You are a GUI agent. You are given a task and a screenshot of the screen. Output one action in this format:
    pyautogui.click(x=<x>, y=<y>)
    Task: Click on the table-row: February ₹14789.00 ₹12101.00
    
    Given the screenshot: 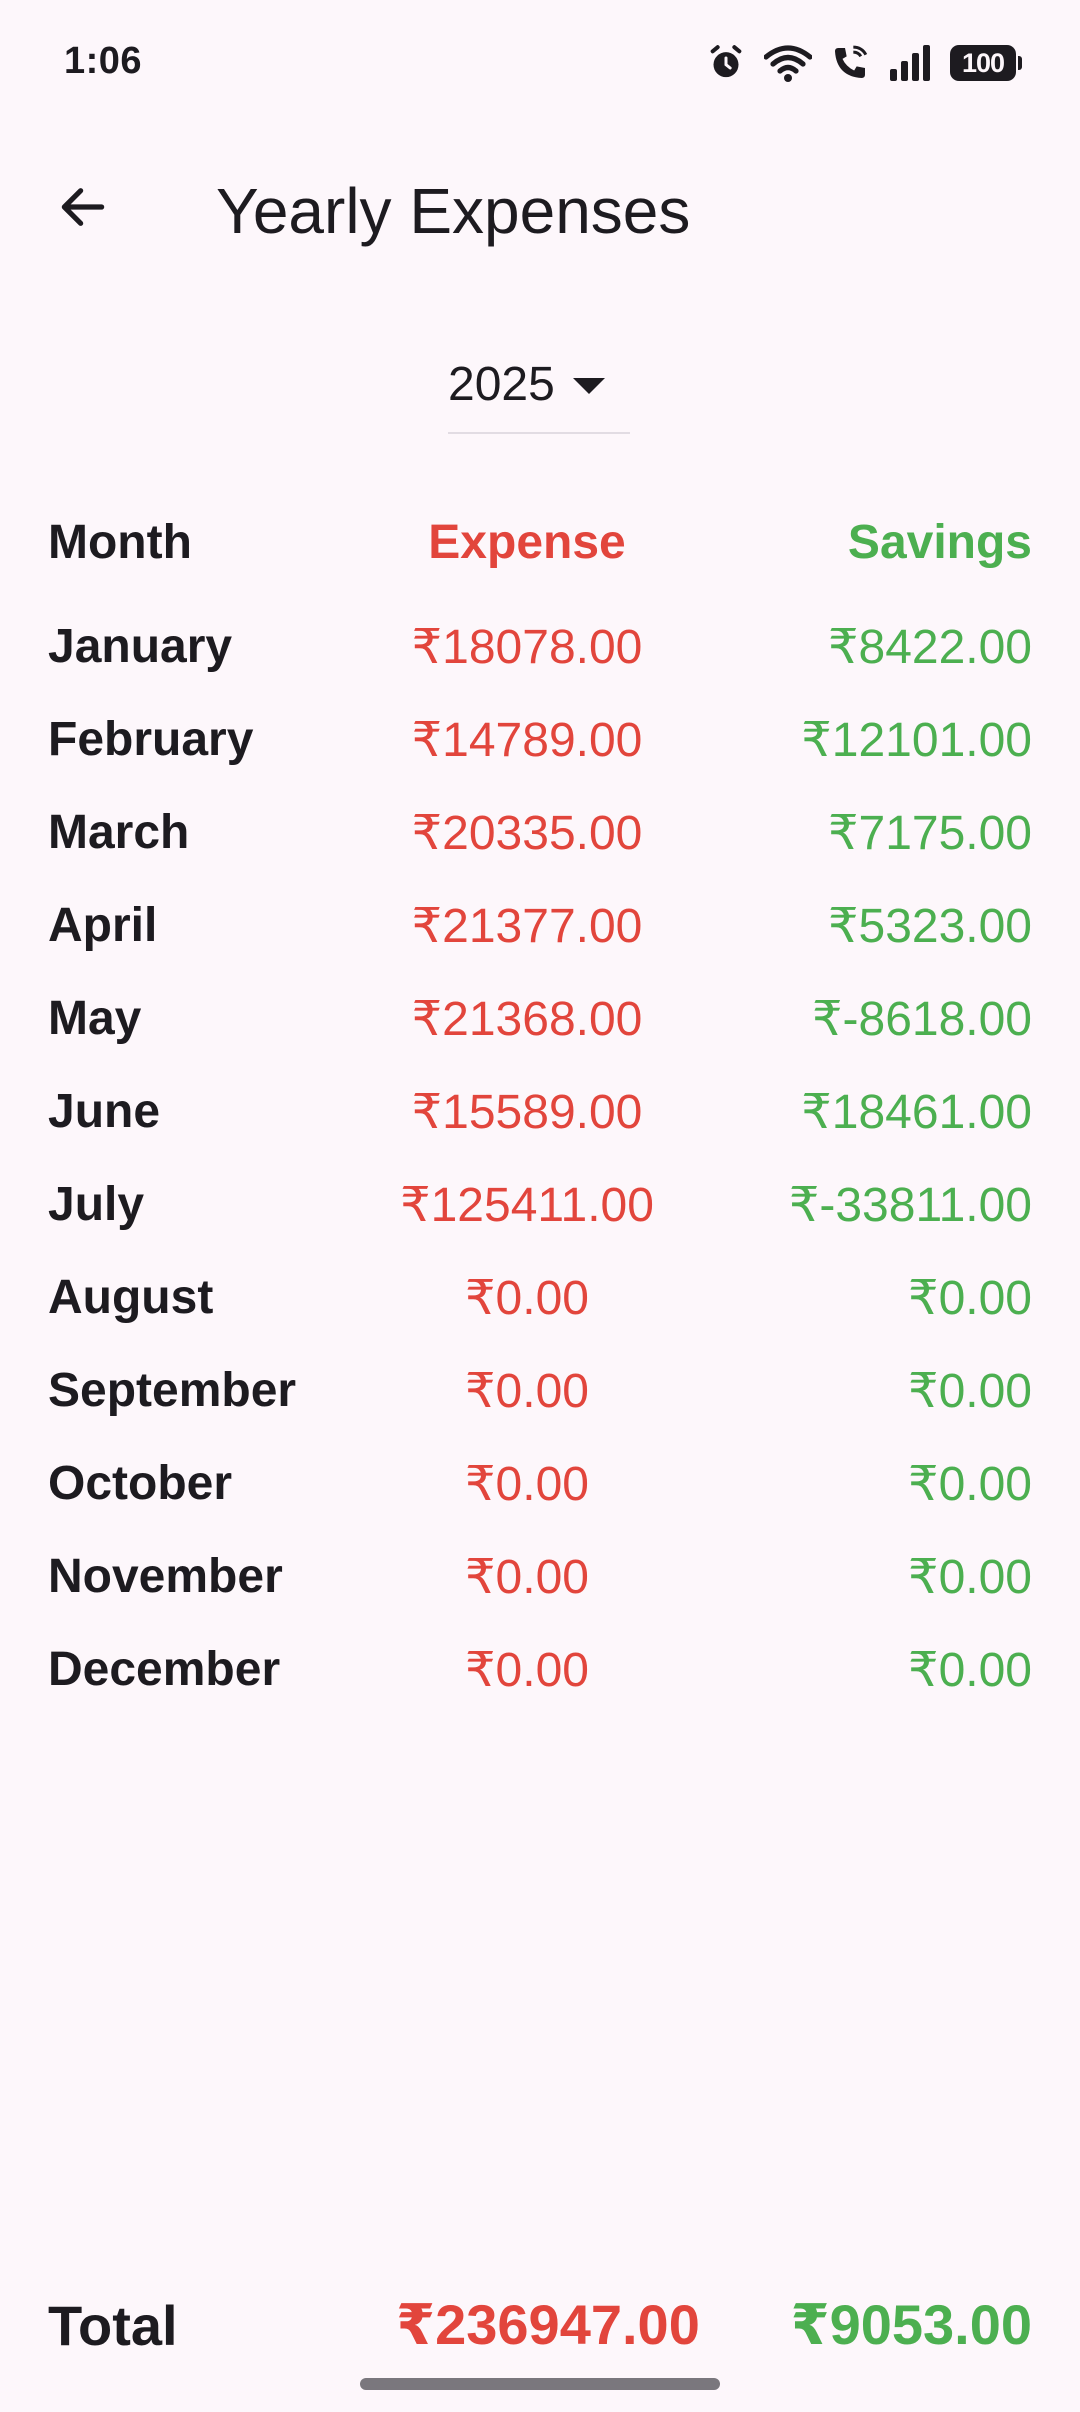 What is the action you would take?
    pyautogui.click(x=540, y=739)
    